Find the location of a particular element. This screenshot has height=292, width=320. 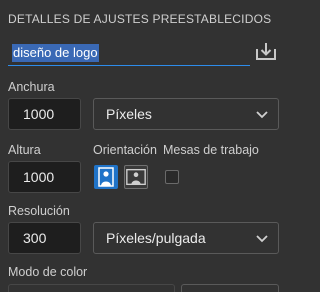

artboards-label: Mesas de trabajo is located at coordinates (211, 150).